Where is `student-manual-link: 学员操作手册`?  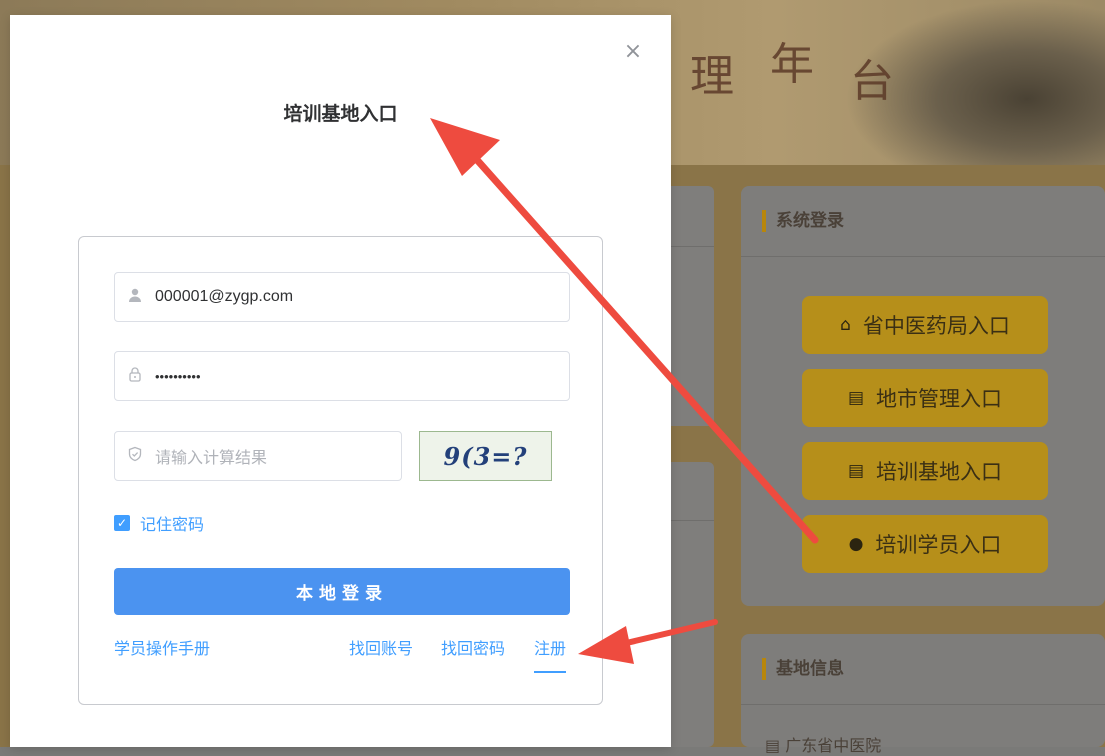
student-manual-link: 学员操作手册 is located at coordinates (162, 647).